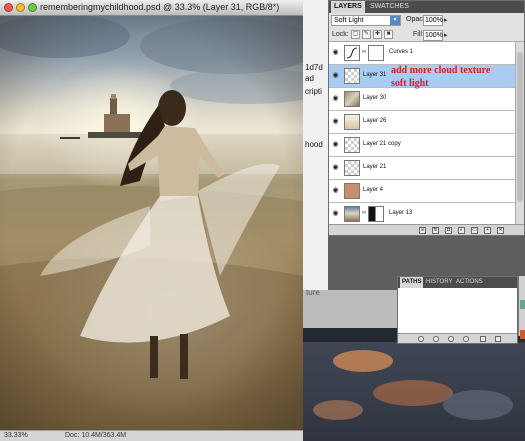 The width and height of the screenshot is (525, 441). Describe the element at coordinates (313, 292) in the screenshot. I see `background-text-fragment: ture` at that location.